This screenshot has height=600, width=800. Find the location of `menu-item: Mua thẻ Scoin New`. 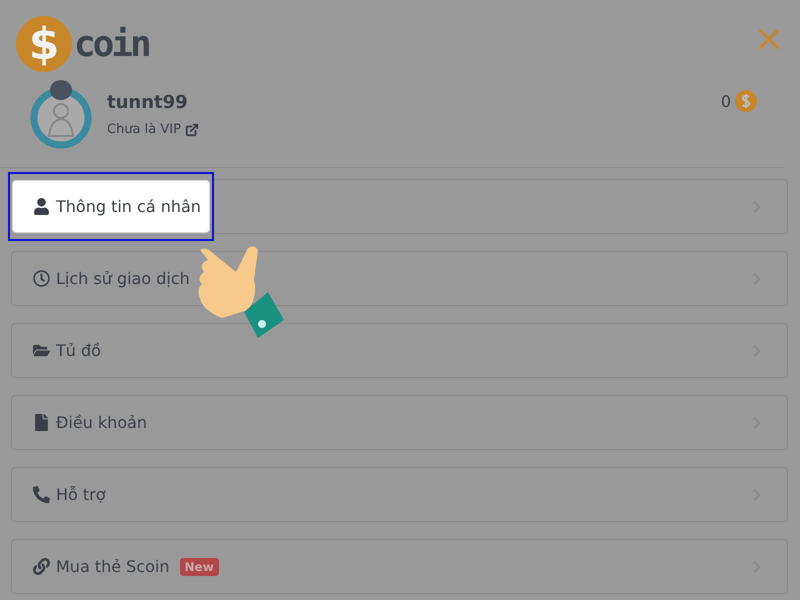

menu-item: Mua thẻ Scoin New is located at coordinates (115, 566).